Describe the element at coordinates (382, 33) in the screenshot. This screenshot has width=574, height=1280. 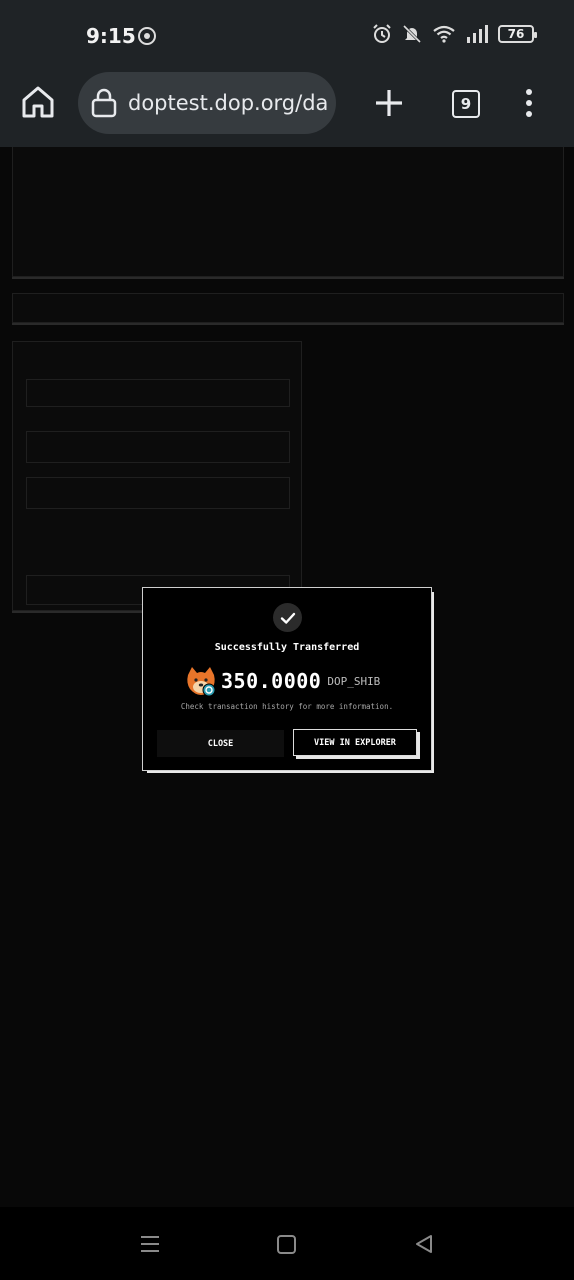
I see `alarm-icon` at that location.